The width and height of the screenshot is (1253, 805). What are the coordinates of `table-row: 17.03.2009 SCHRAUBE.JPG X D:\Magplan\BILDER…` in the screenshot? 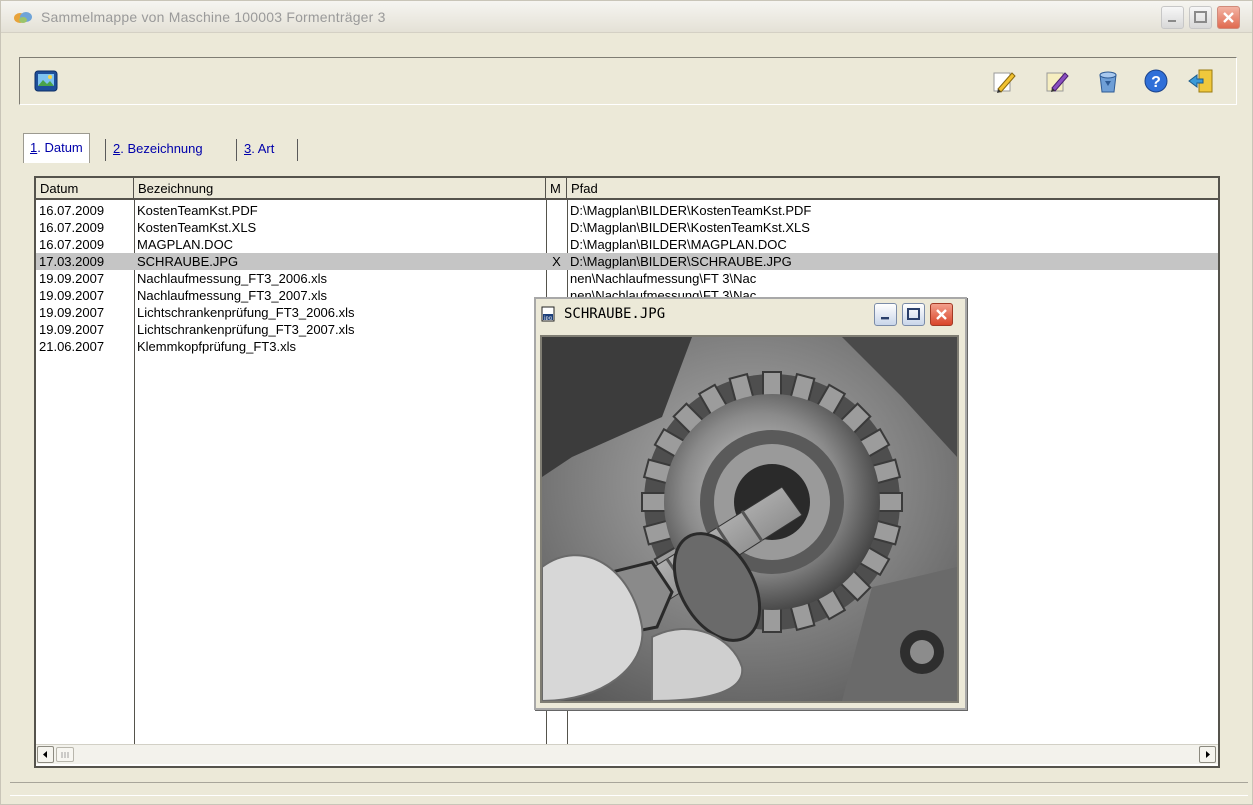 It's located at (627, 261).